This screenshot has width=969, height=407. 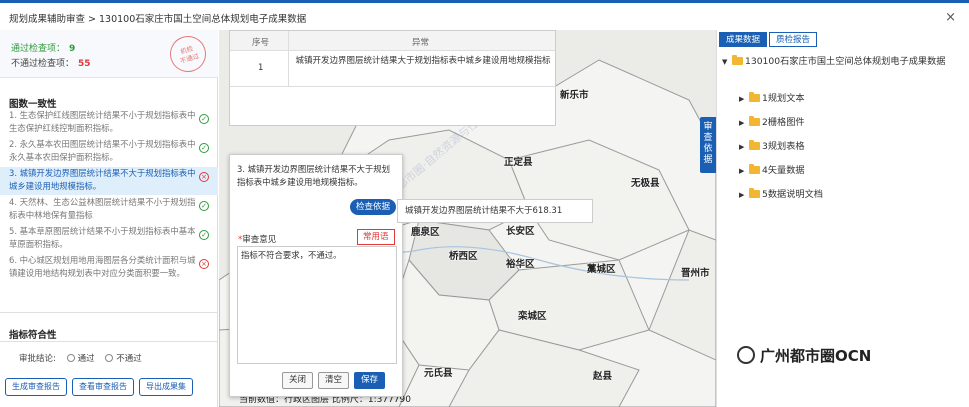 What do you see at coordinates (314, 175) in the screenshot?
I see `rule-question: 3. 城镇开发边界图层统计结果不大于规划指标表中城乡建设用地规模指标。` at bounding box center [314, 175].